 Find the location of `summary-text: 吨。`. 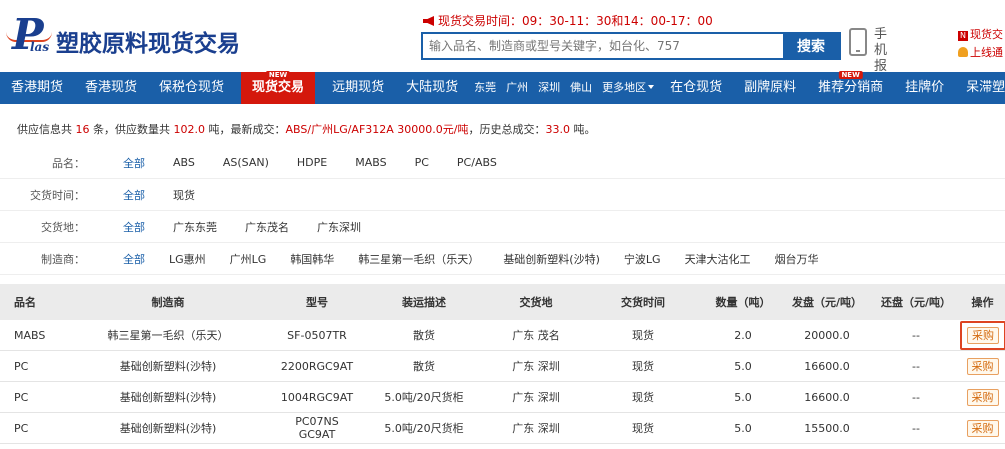

summary-text: 吨。 is located at coordinates (583, 129).